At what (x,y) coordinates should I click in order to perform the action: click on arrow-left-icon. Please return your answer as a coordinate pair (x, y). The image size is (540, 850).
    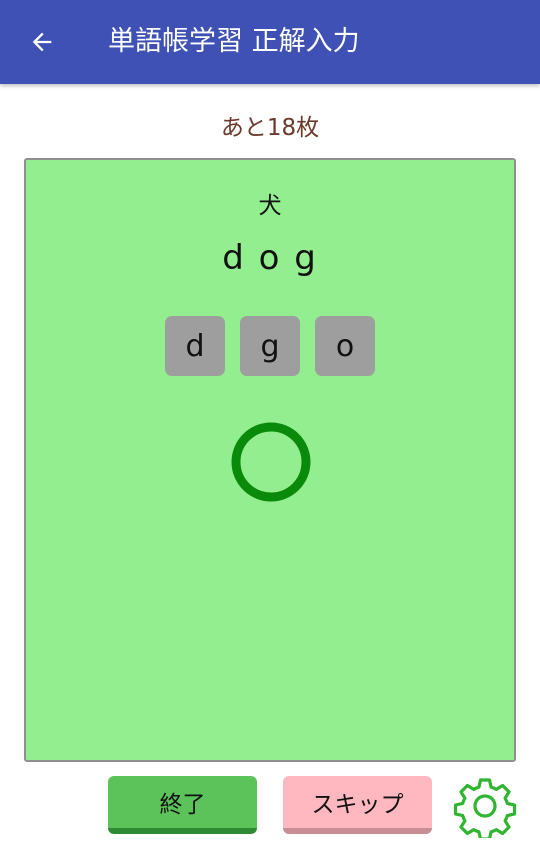
    Looking at the image, I should click on (42, 42).